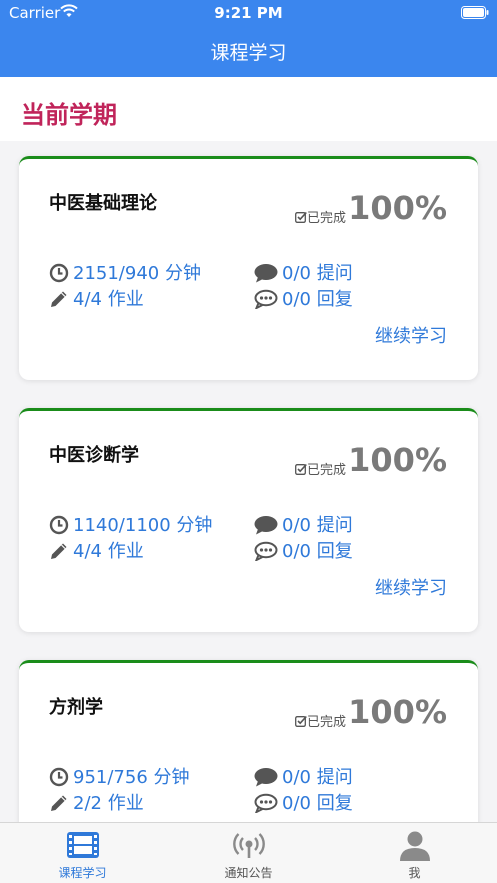  Describe the element at coordinates (248, 109) in the screenshot. I see `semester-header: 当前学期` at that location.